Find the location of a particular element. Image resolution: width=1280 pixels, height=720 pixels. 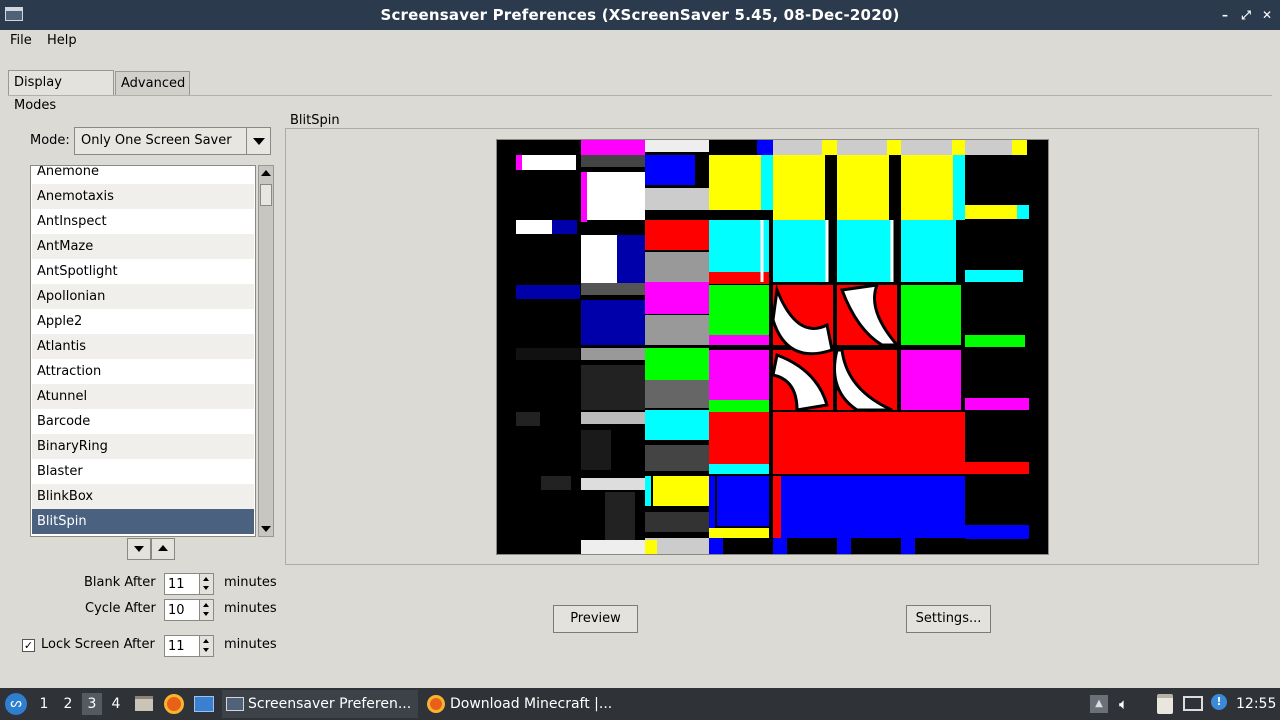

tab-advanced: Advanced is located at coordinates (152, 83).